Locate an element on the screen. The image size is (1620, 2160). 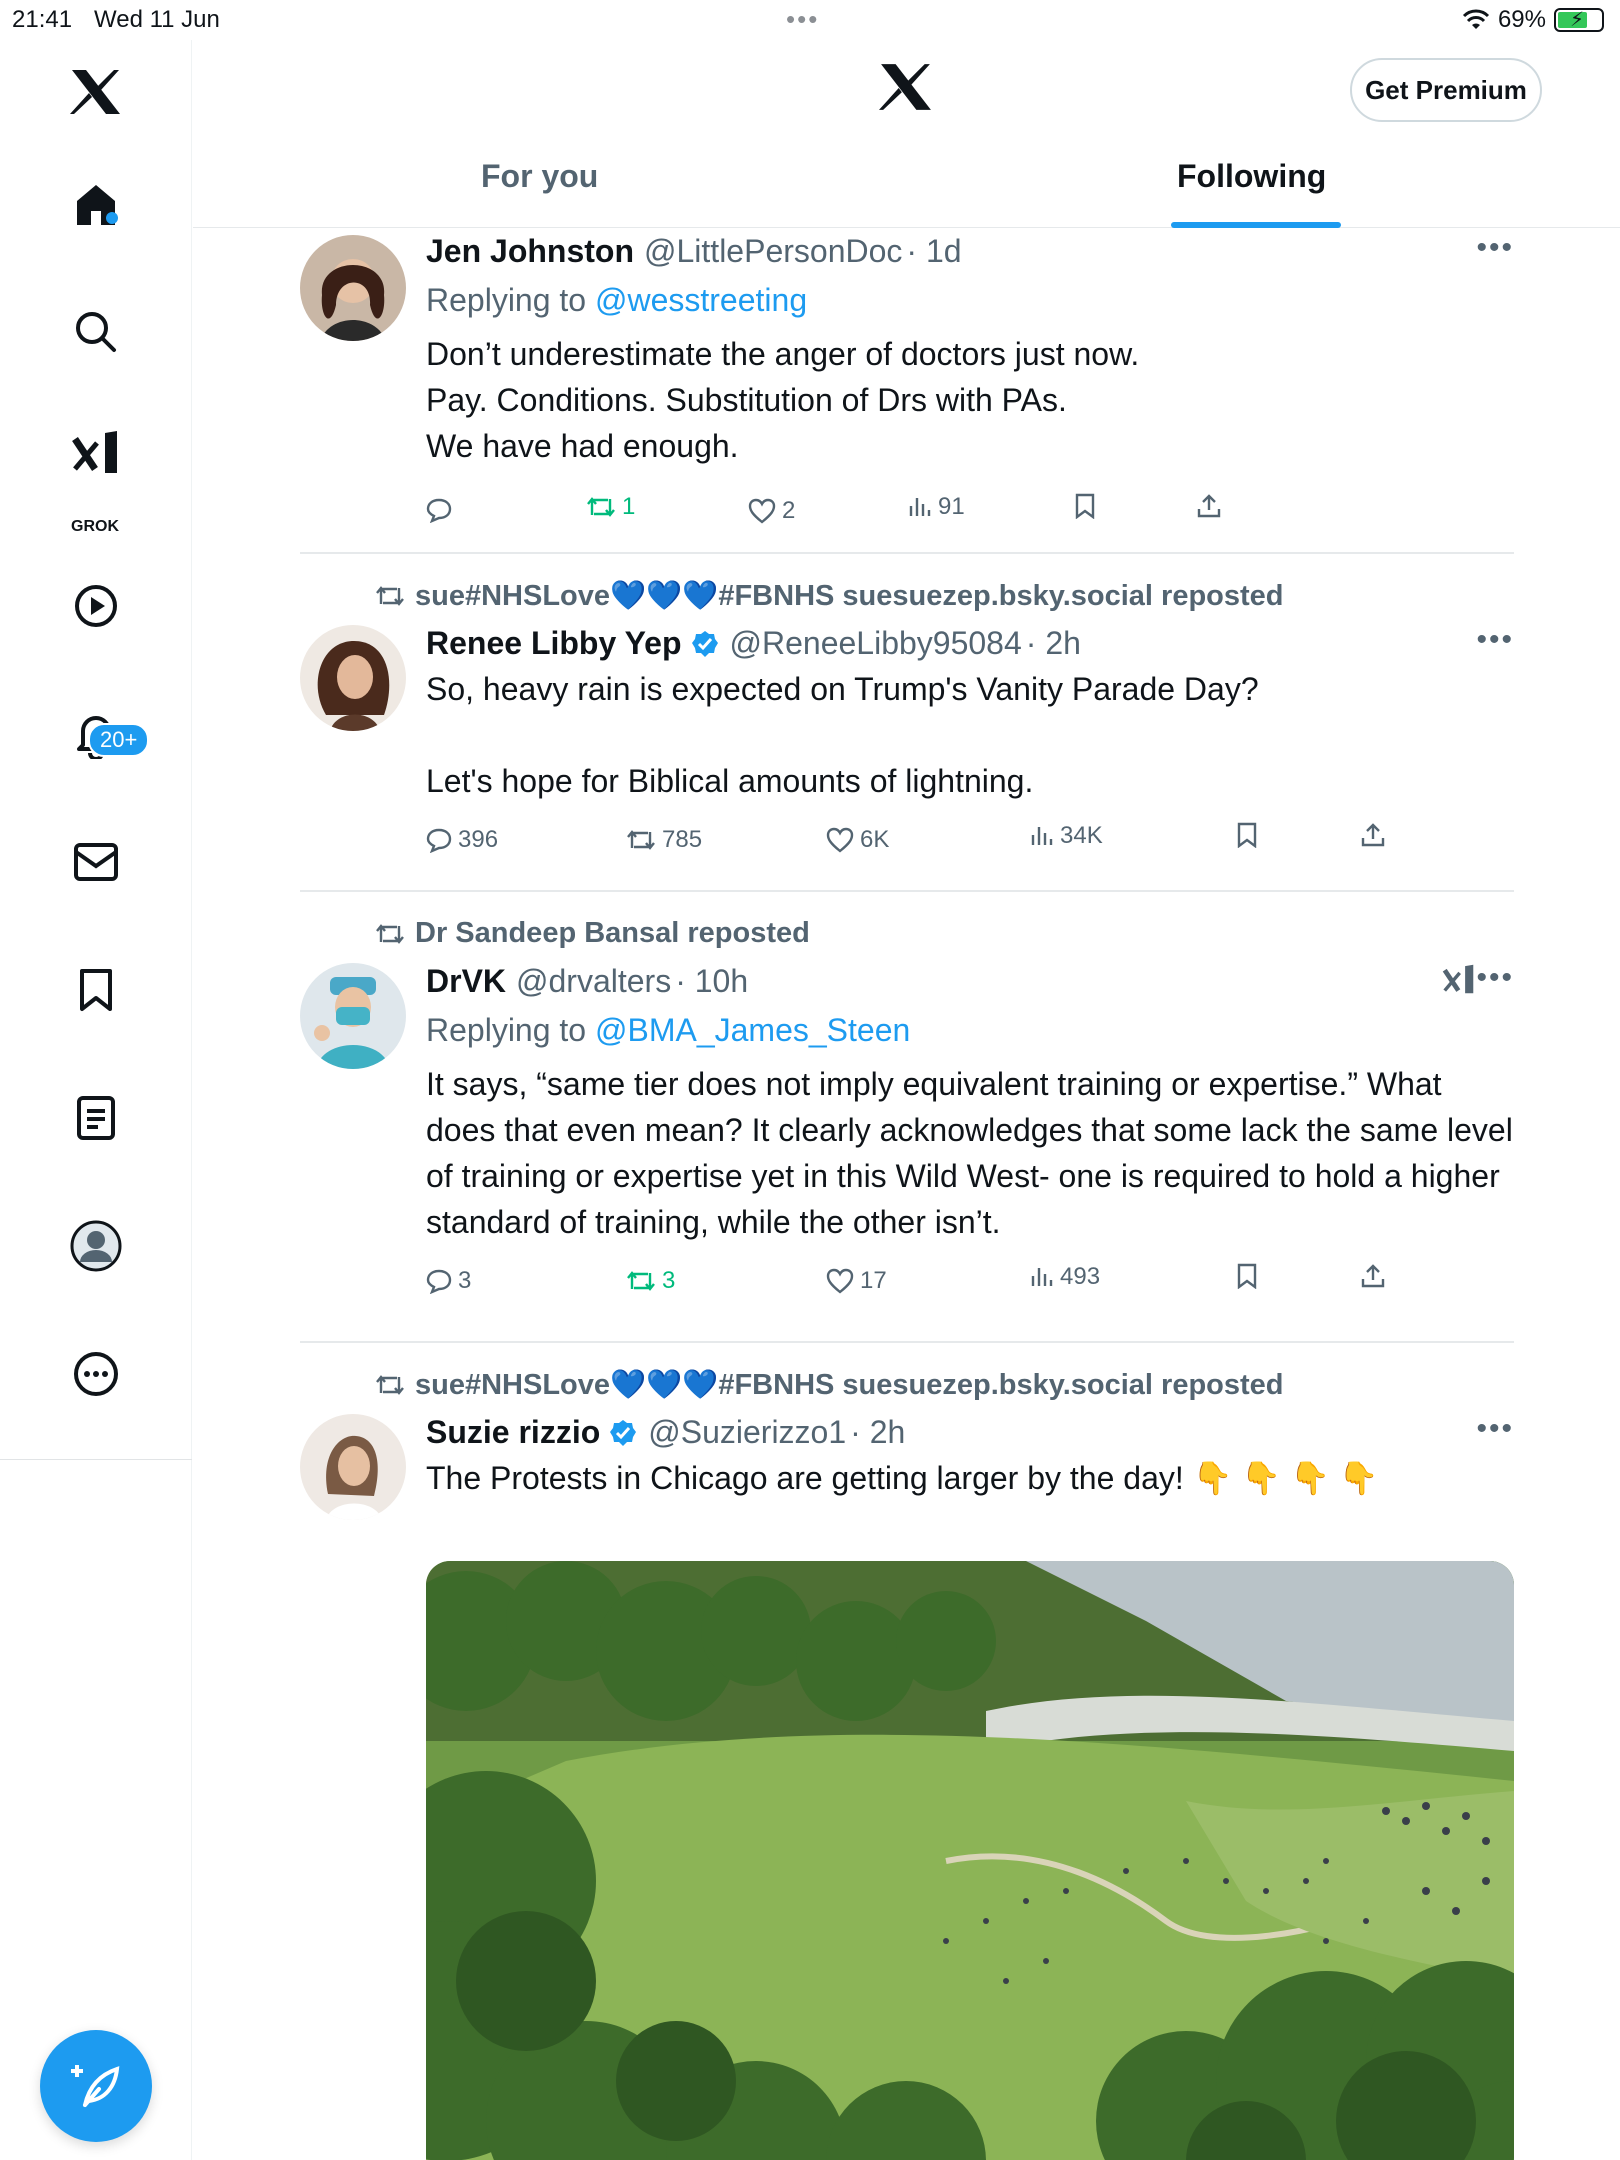
timeline-header: Get Premium For you Following is located at coordinates (906, 134).